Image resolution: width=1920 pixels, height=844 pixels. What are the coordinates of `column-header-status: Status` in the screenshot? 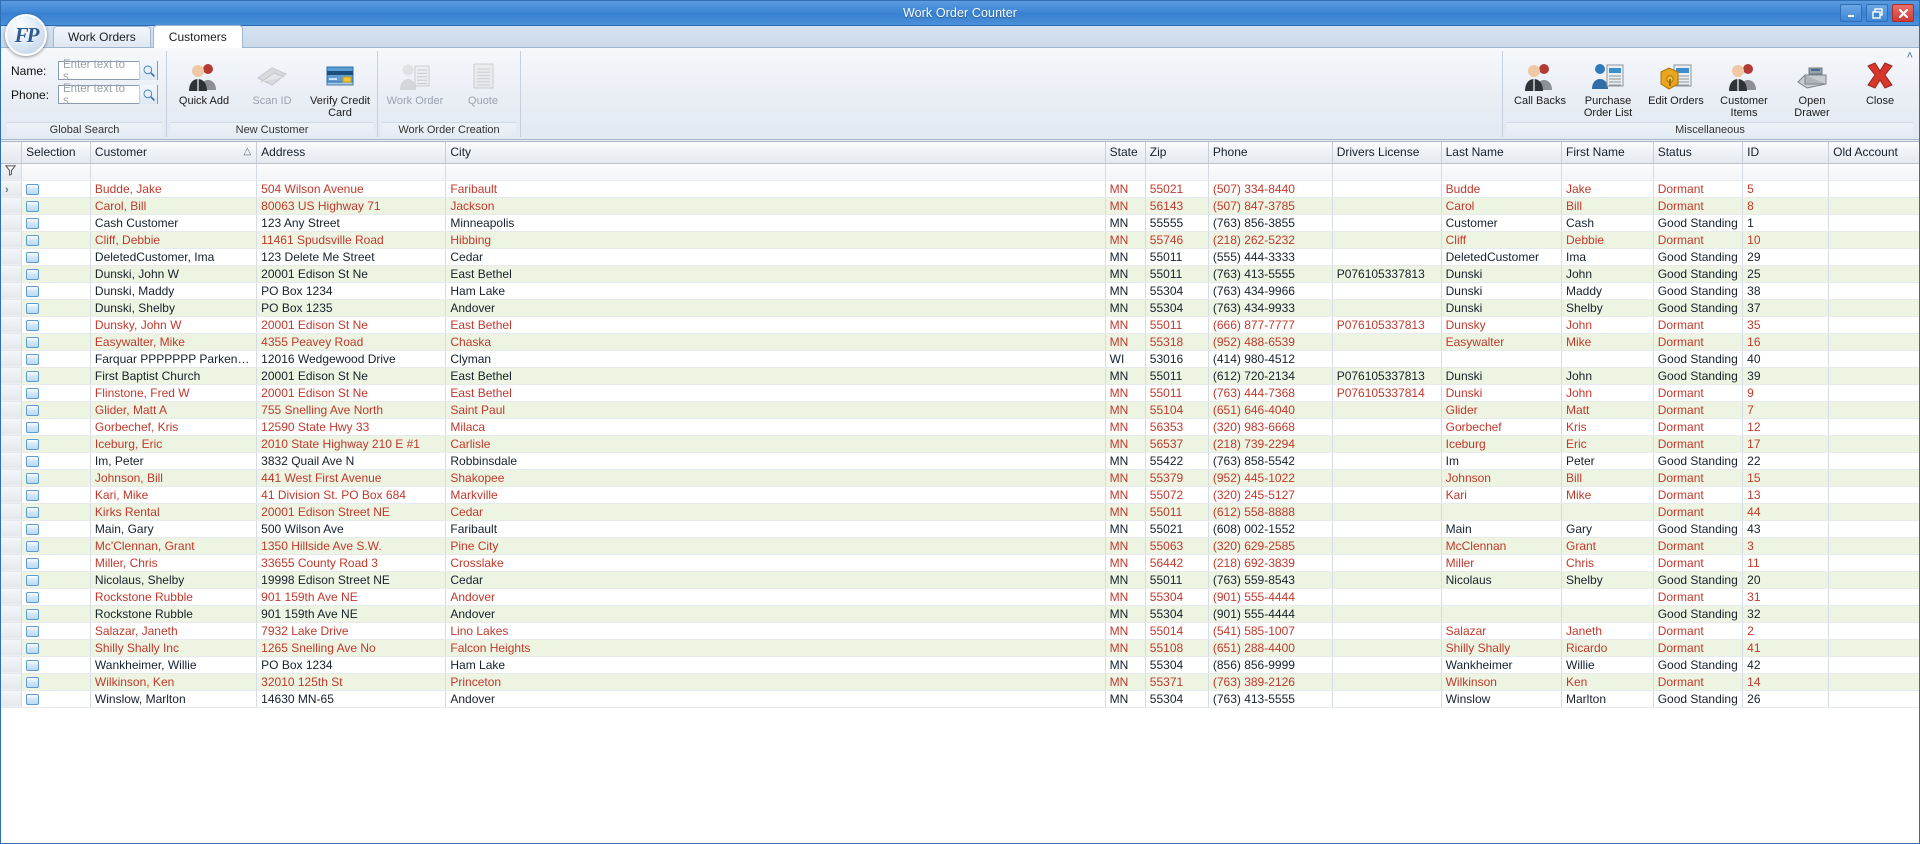 It's located at (1698, 153).